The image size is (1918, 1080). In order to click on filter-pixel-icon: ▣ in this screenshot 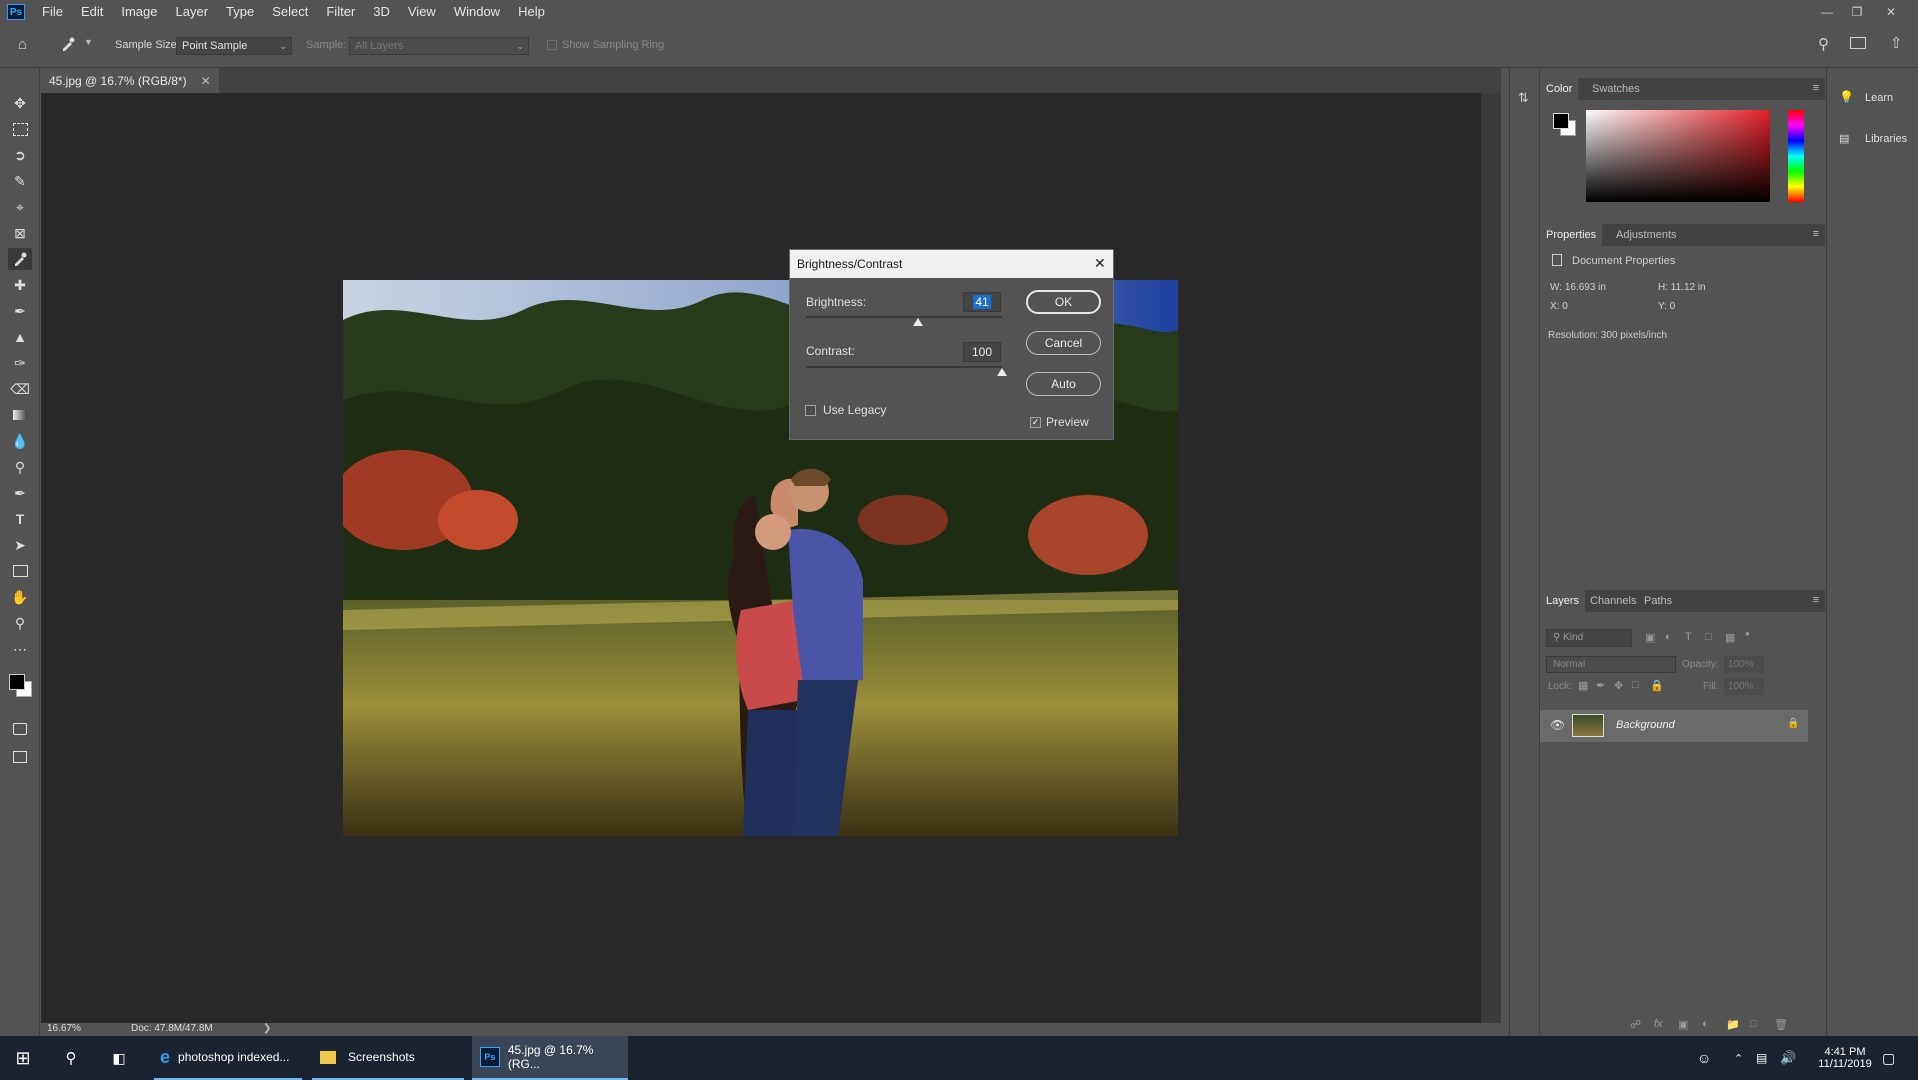, I will do `click(1650, 637)`.